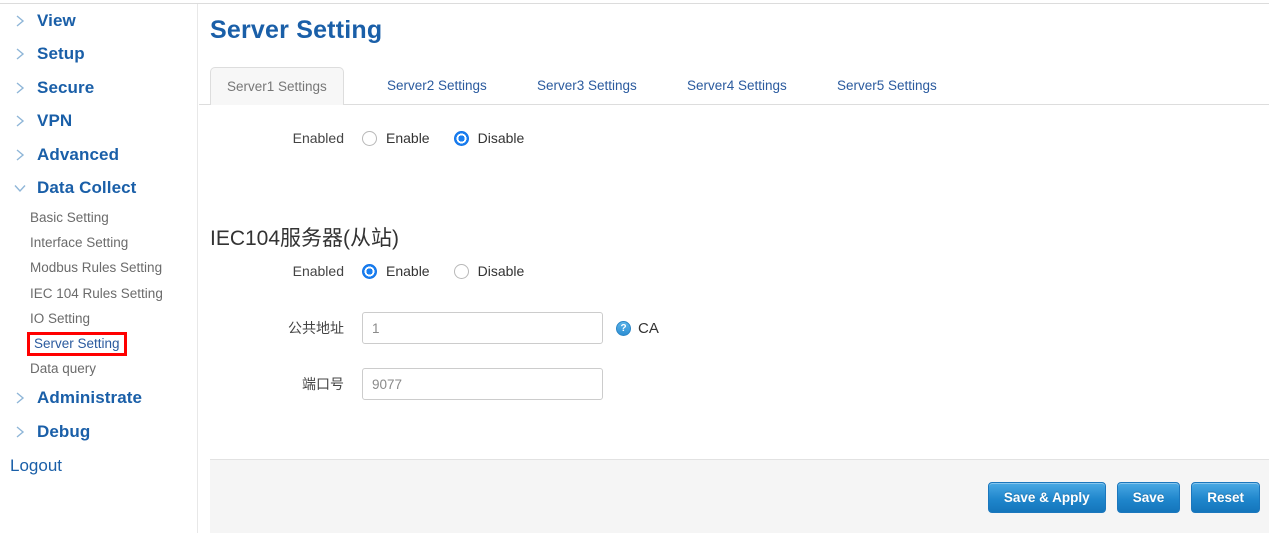 This screenshot has height=533, width=1269. I want to click on reset-button: Reset, so click(1225, 497).